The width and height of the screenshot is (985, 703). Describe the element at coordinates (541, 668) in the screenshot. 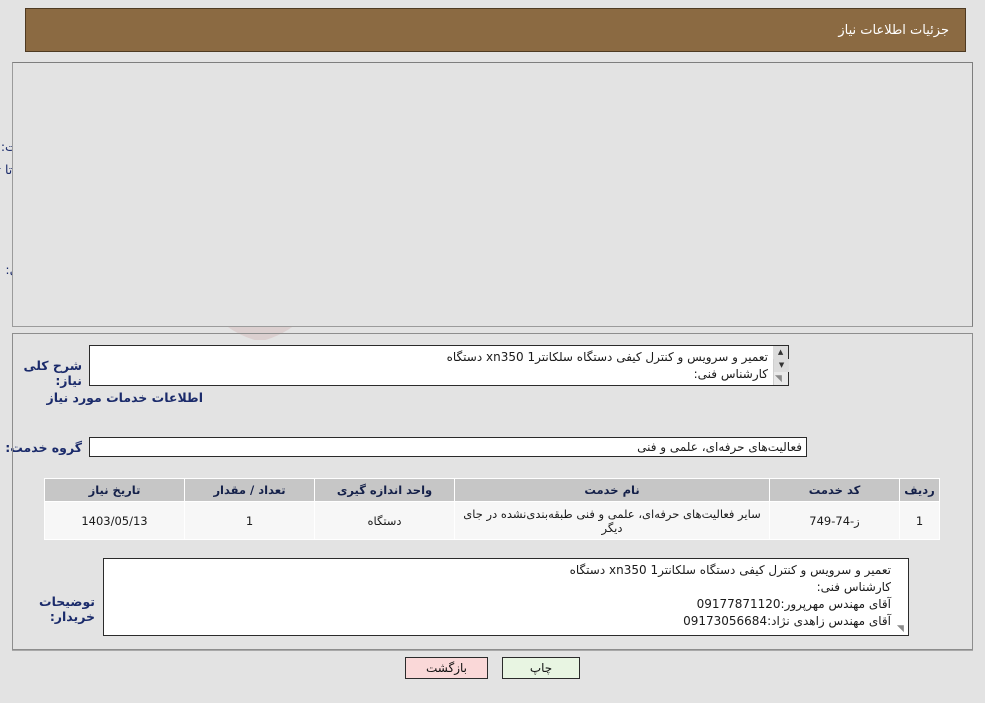

I see `print-button: چاپ` at that location.